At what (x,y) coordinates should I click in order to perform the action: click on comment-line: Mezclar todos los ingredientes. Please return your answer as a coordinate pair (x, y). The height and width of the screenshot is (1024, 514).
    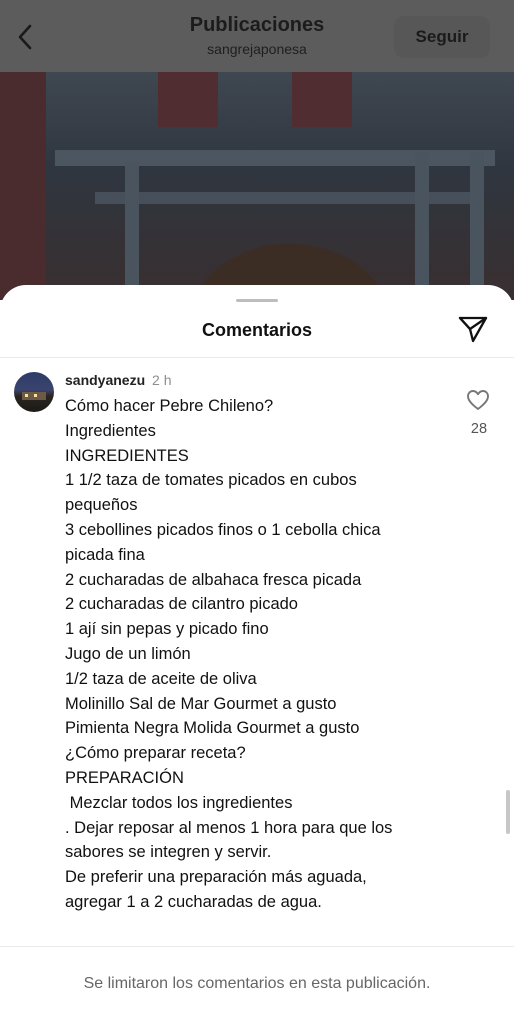
    Looking at the image, I should click on (179, 802).